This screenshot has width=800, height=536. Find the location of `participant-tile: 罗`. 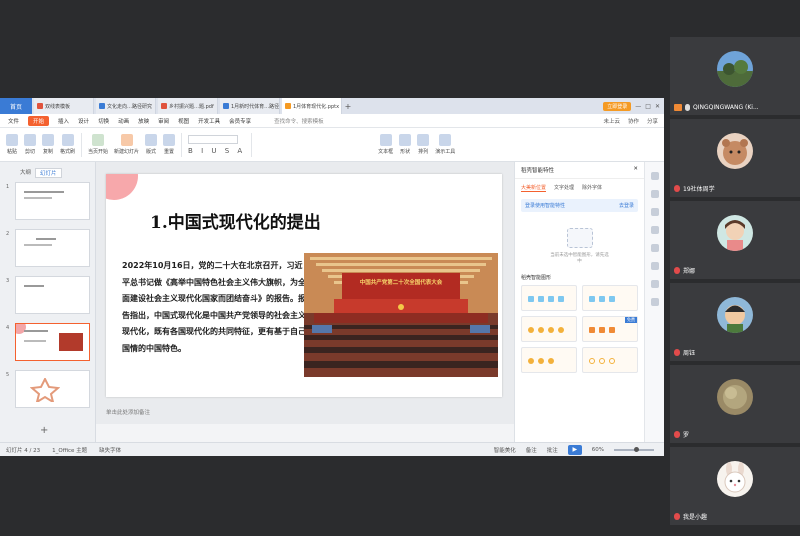

participant-tile: 罗 is located at coordinates (735, 404).